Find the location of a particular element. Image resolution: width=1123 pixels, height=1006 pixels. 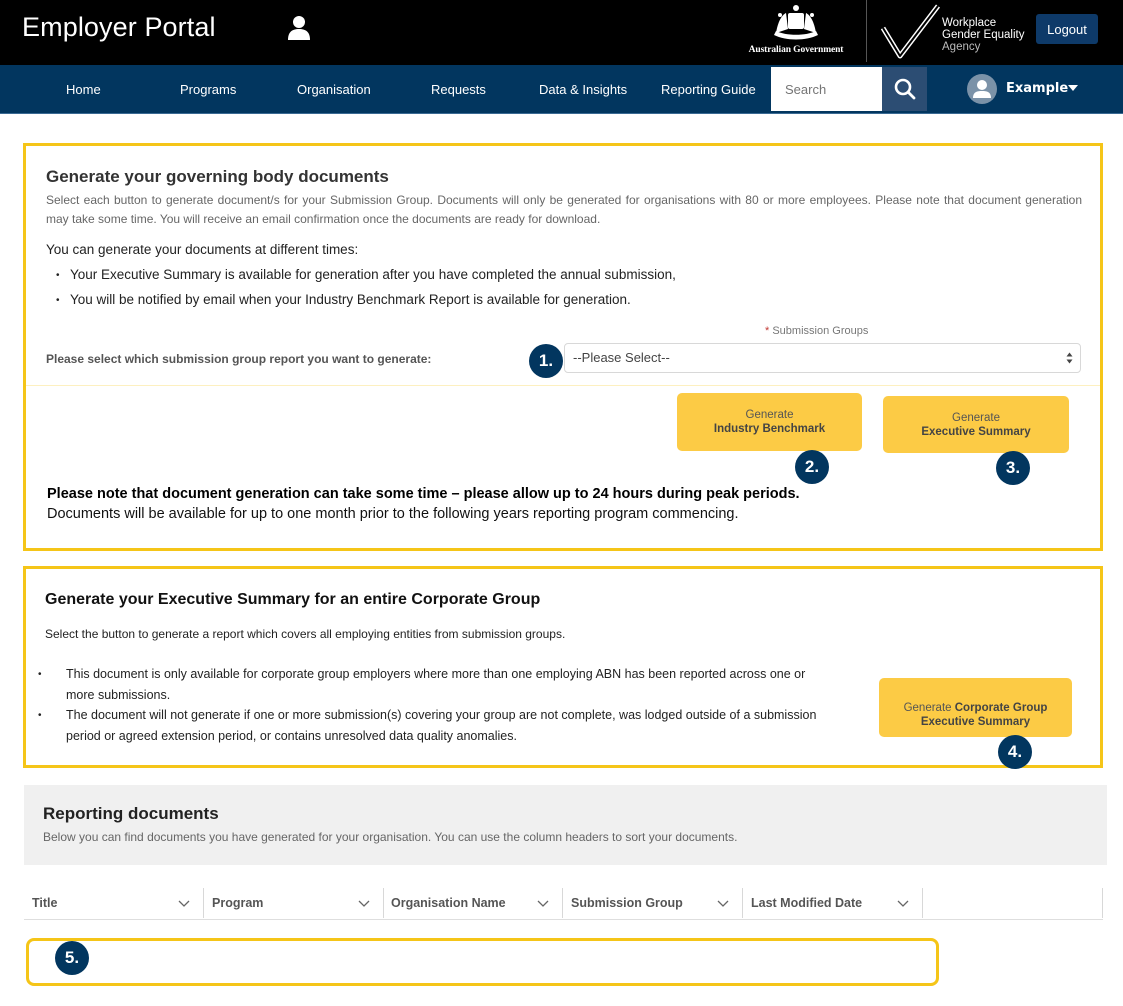

user-avatar is located at coordinates (982, 89).